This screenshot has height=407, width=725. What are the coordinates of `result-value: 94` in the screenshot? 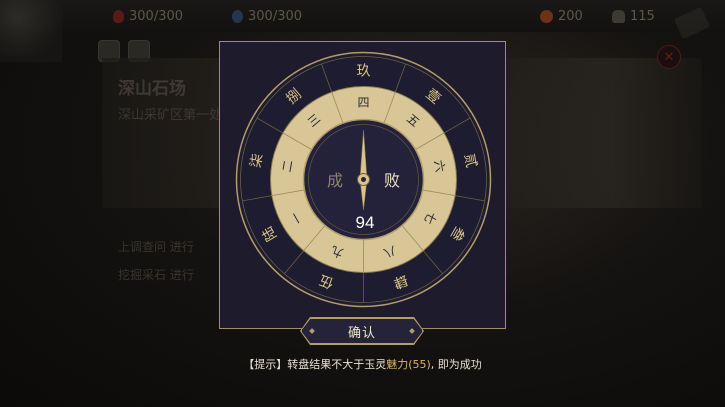 It's located at (365, 222).